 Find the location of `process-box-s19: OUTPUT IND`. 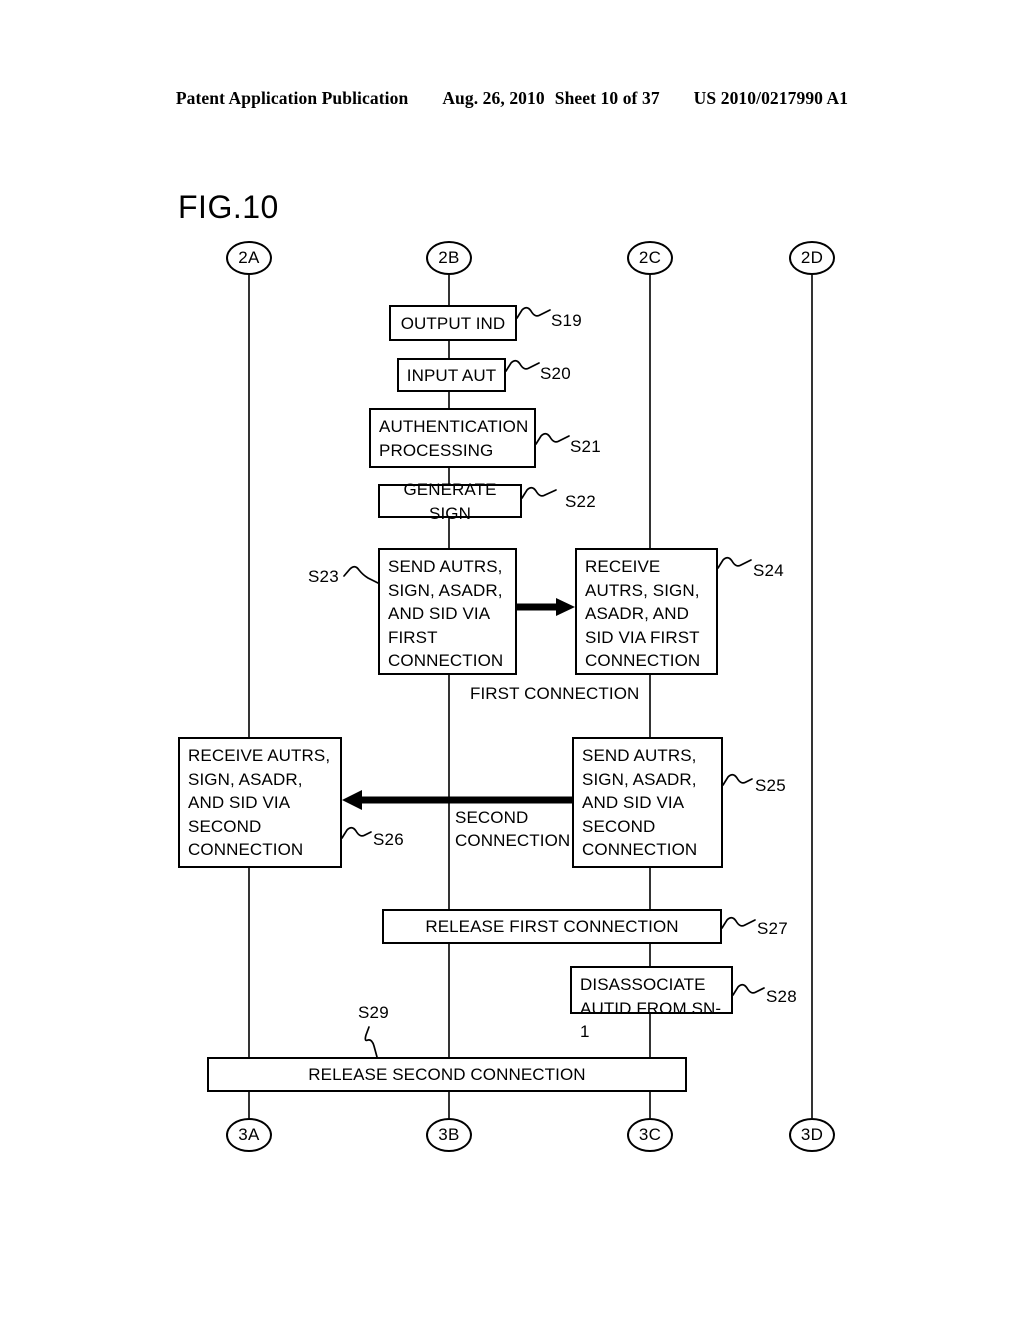

process-box-s19: OUTPUT IND is located at coordinates (453, 323).